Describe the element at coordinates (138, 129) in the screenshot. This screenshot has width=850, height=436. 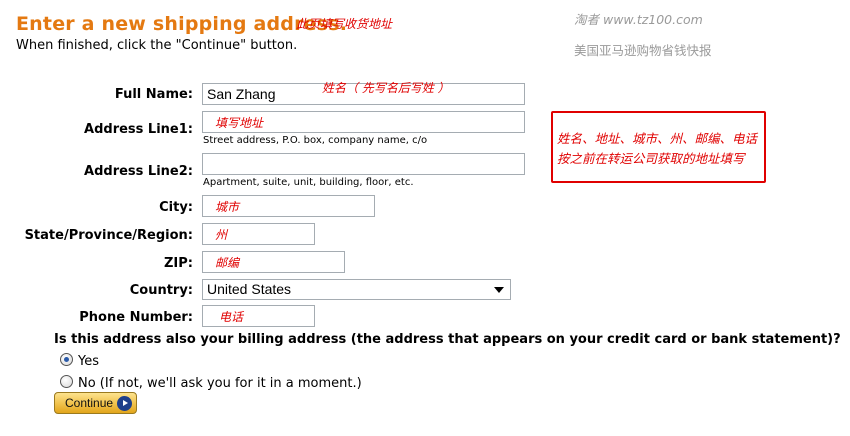
I see `address1-label: Address Line1:` at that location.